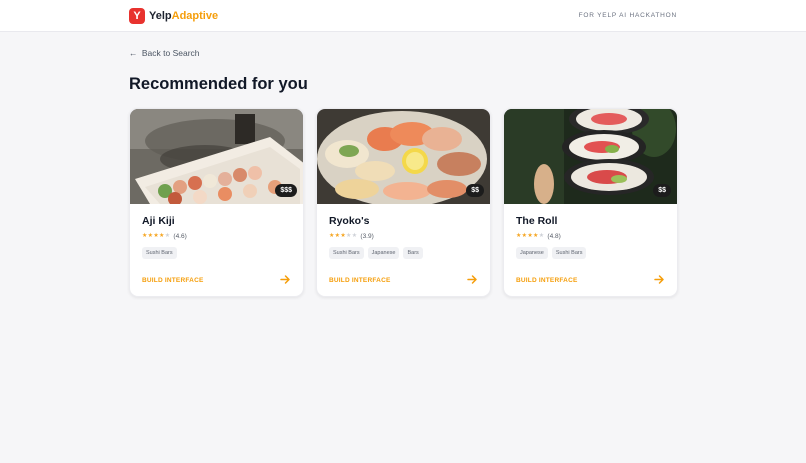  Describe the element at coordinates (537, 221) in the screenshot. I see `restaurant-name: The Roll` at that location.